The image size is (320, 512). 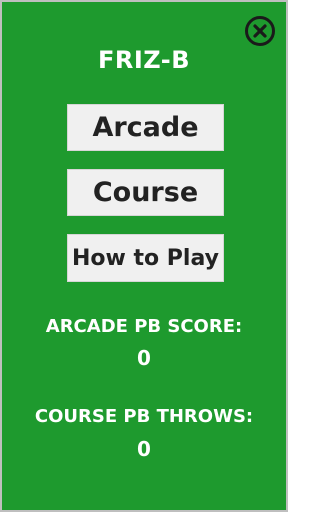 What do you see at coordinates (144, 449) in the screenshot?
I see `course-pb-throws-value: 0` at bounding box center [144, 449].